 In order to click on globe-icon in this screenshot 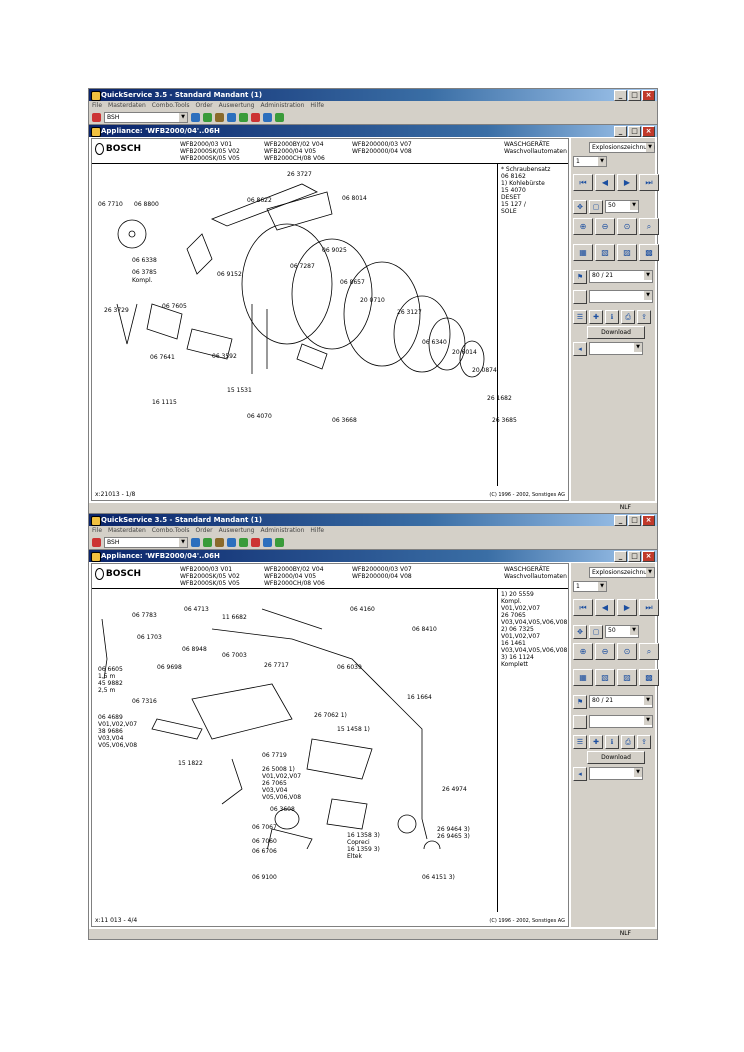, I will do `click(267, 117)`.